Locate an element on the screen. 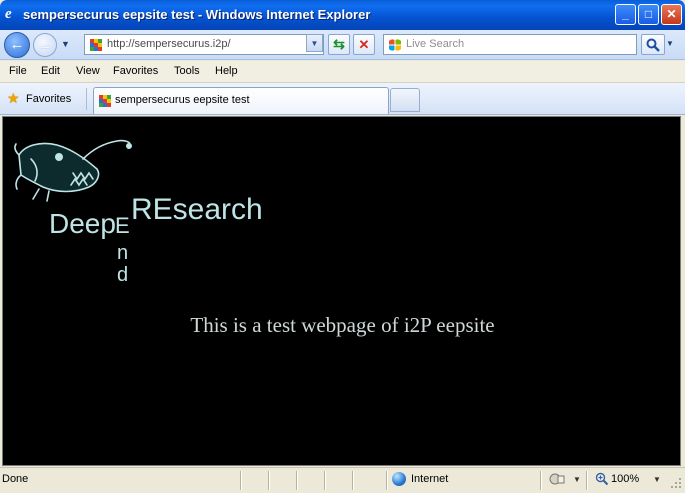 This screenshot has height=493, width=685. zoom-dropdown-icon: ▼ is located at coordinates (657, 479).